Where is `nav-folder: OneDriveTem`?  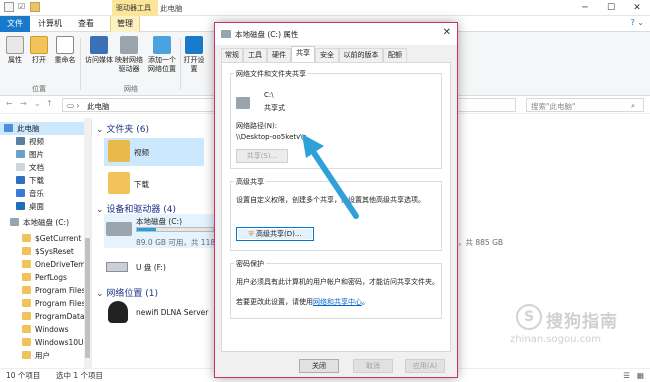 nav-folder: OneDriveTem is located at coordinates (46, 264).